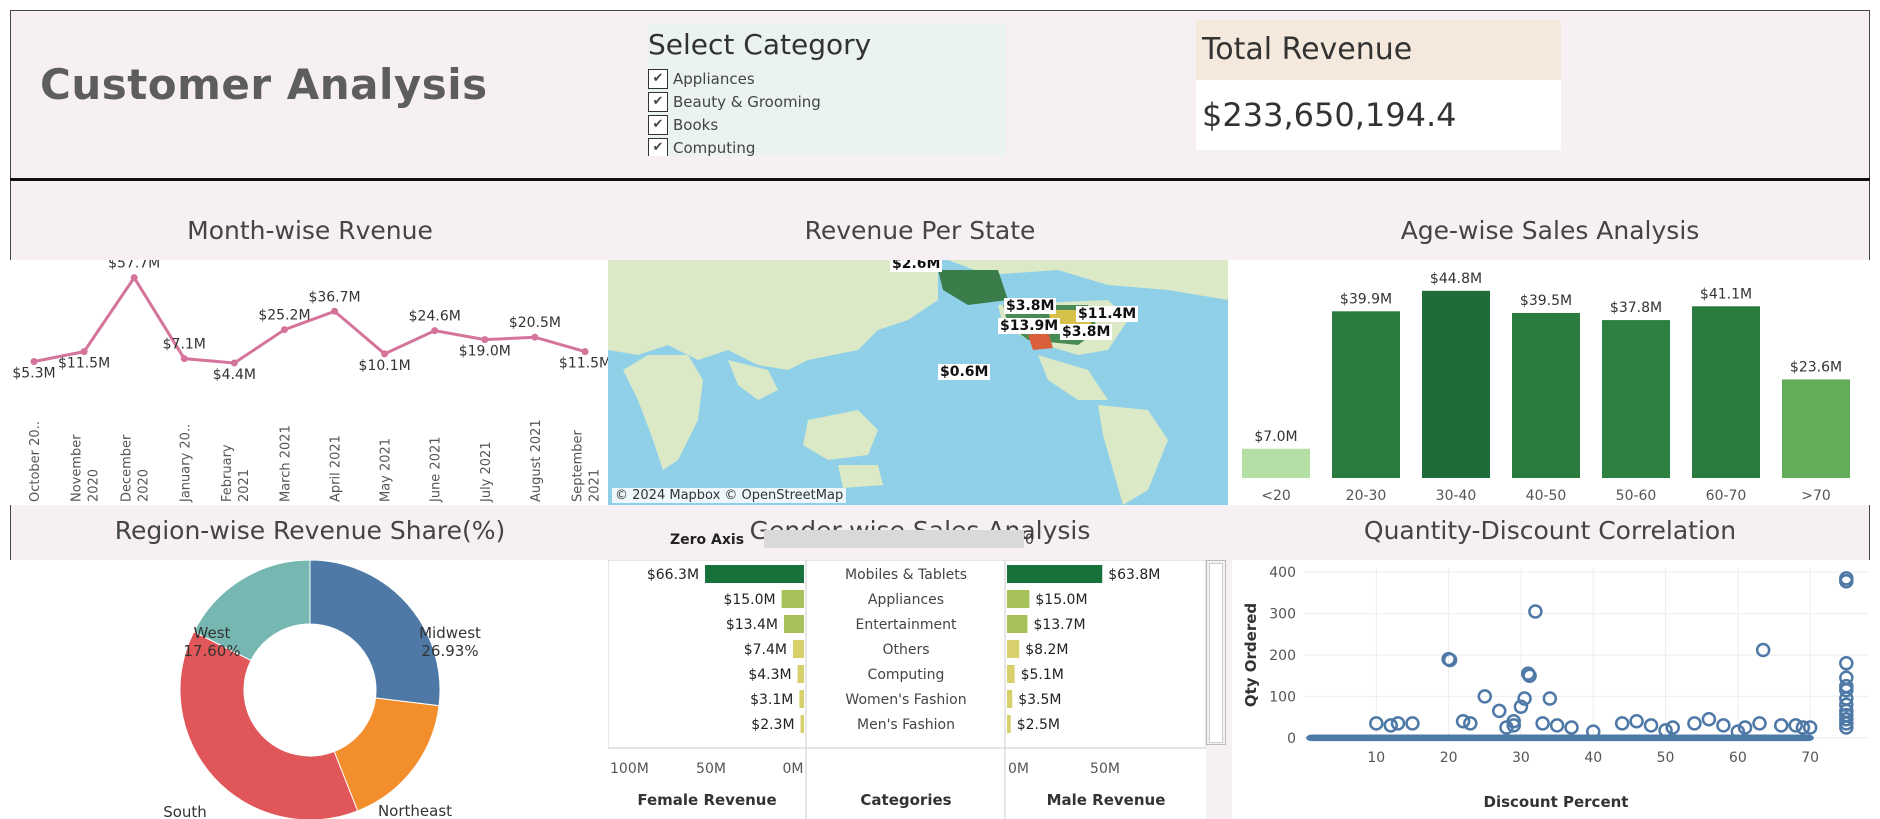 This screenshot has height=819, width=1880. What do you see at coordinates (752, 625) in the screenshot?
I see `female-value-label: $13.4M` at bounding box center [752, 625].